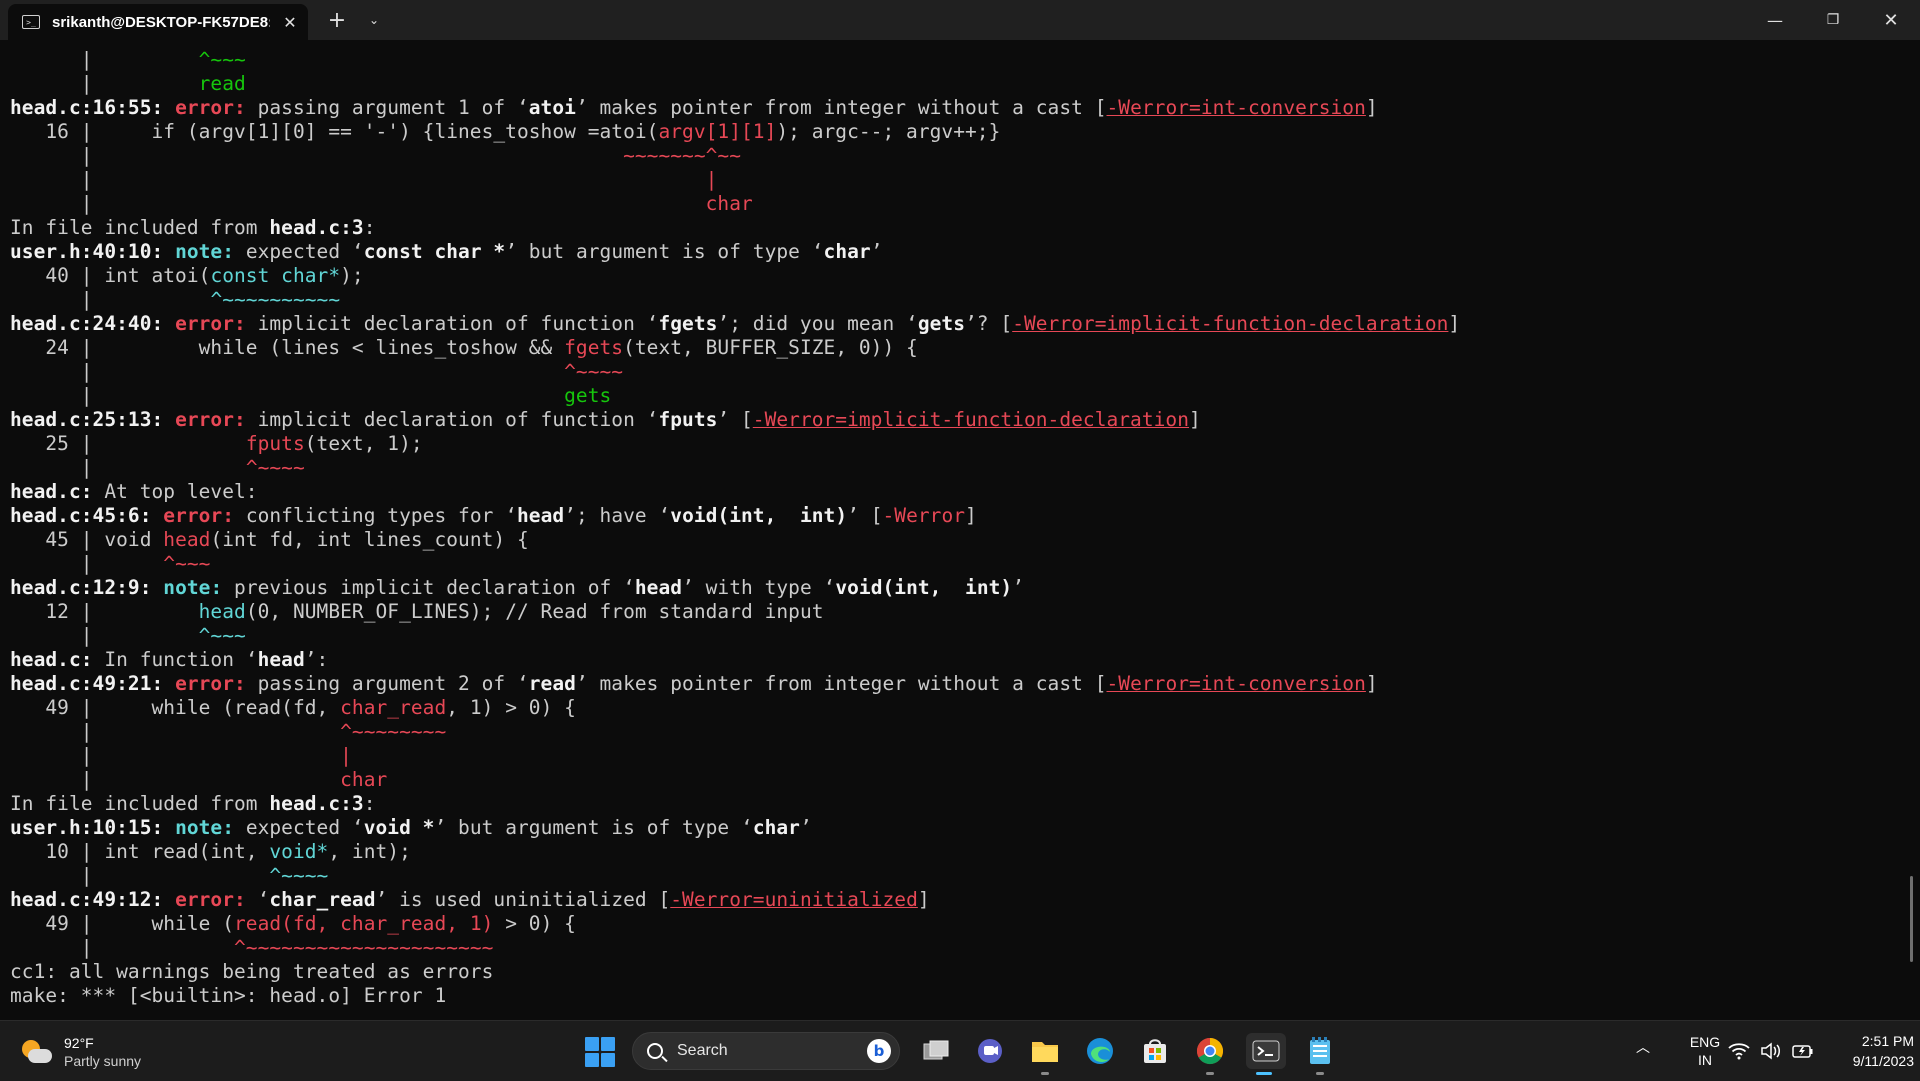 This screenshot has height=1081, width=1920. Describe the element at coordinates (95, 1052) in the screenshot. I see `weather-widget: 92°F Partly sunny` at that location.